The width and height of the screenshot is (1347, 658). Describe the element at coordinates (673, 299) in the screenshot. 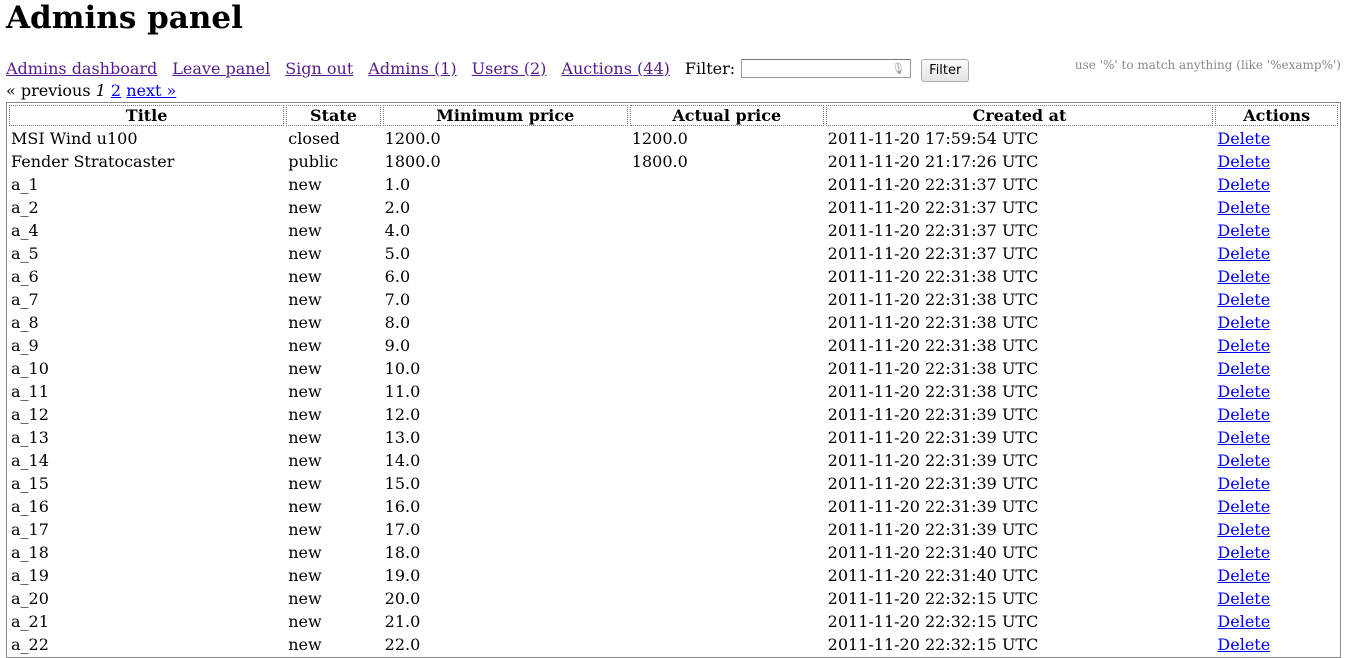

I see `table-row: a_7 new 7.0 2011-11-20 22:31:38 UTC Delete` at that location.